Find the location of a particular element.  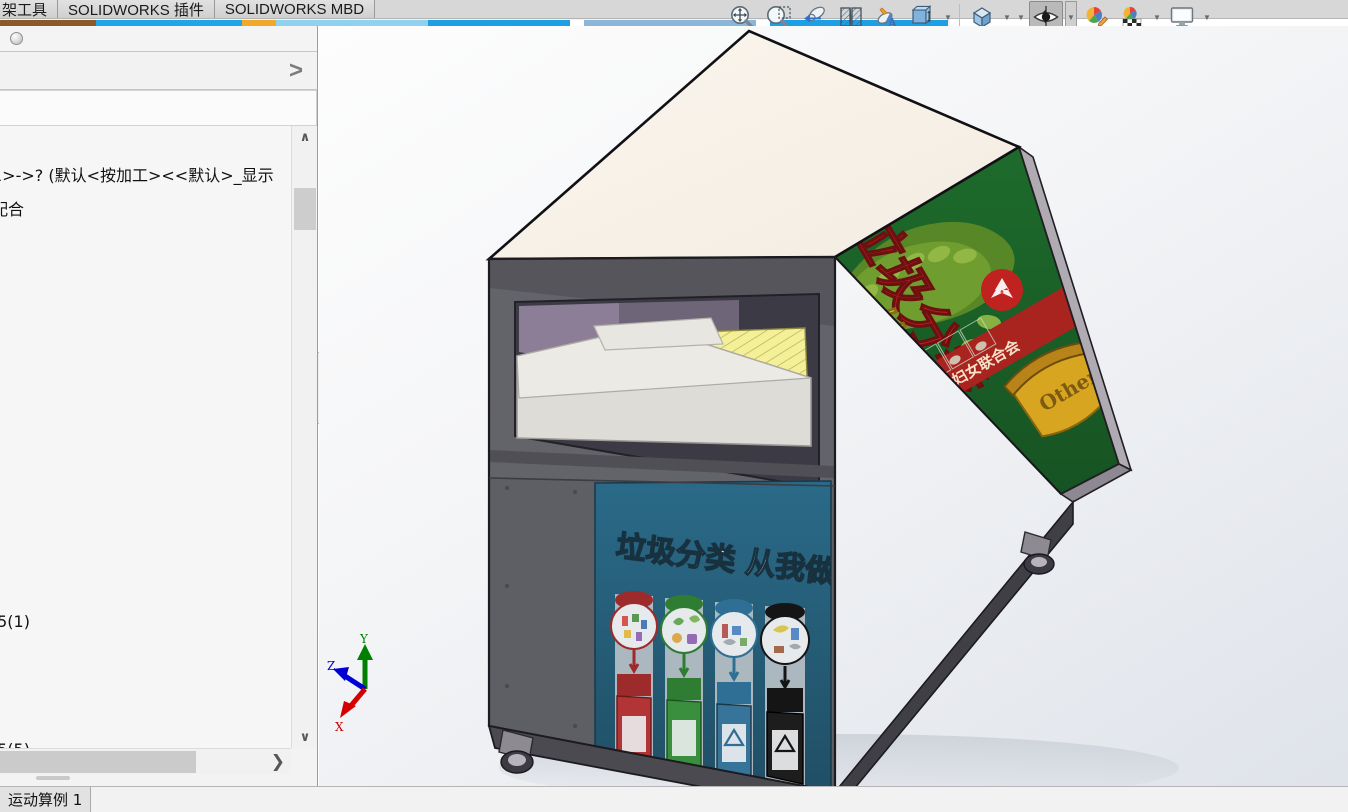

vscroll-thumb is located at coordinates (305, 209).